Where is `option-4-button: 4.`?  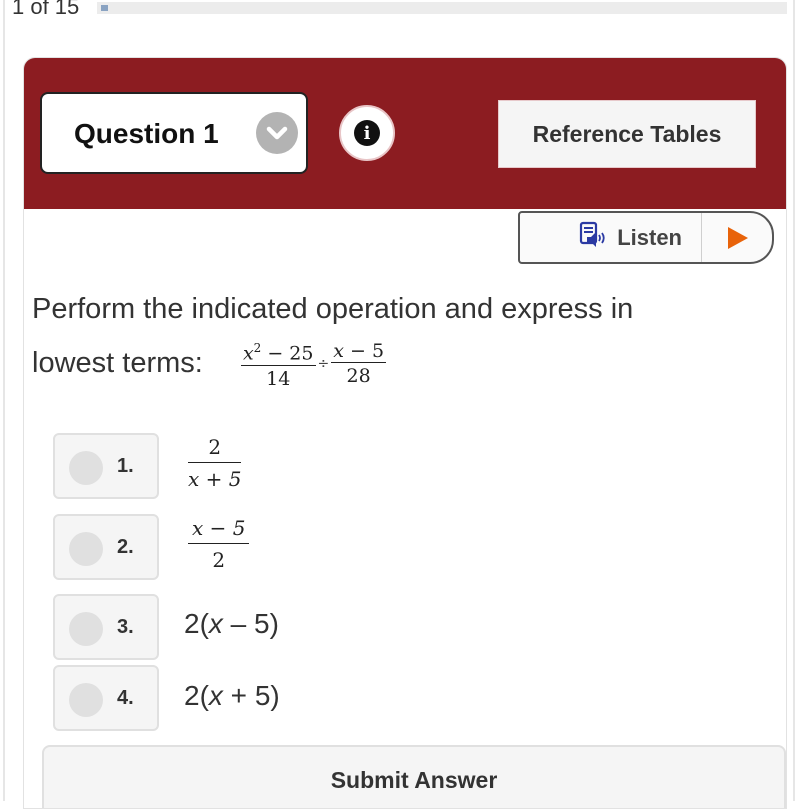 option-4-button: 4. is located at coordinates (106, 698).